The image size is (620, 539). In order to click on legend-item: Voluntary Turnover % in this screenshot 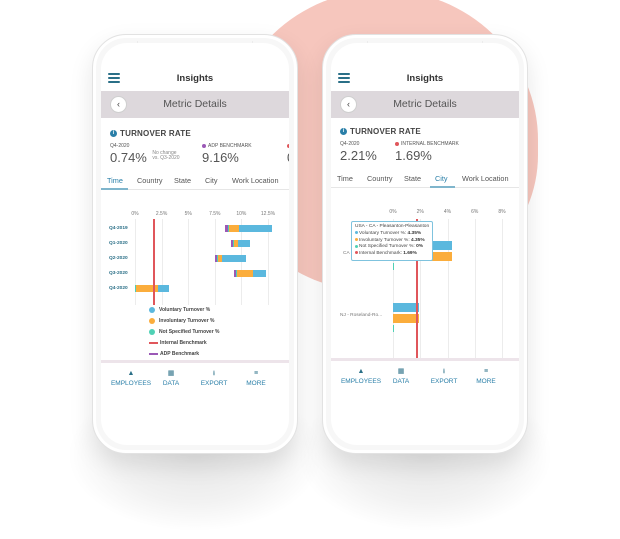, I will do `click(179, 310)`.